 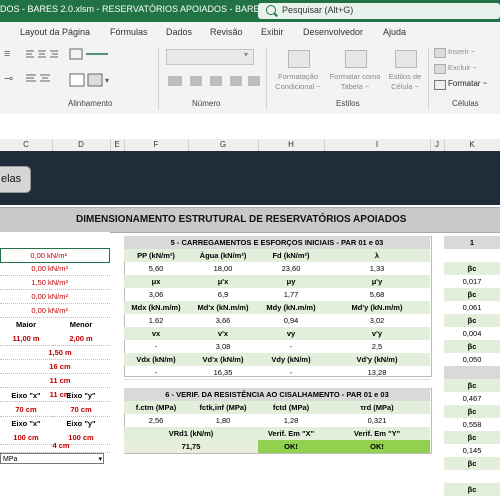 What do you see at coordinates (90, 103) in the screenshot?
I see `group-label-alignment: Alinhamento` at bounding box center [90, 103].